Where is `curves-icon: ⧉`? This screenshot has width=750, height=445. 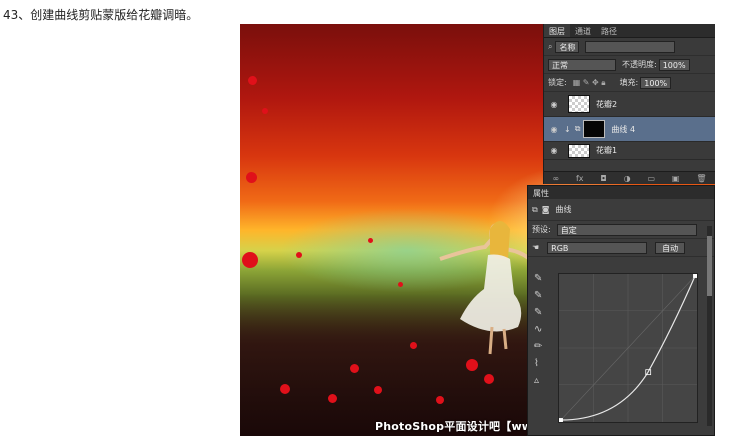
curves-icon: ⧉ is located at coordinates (535, 209).